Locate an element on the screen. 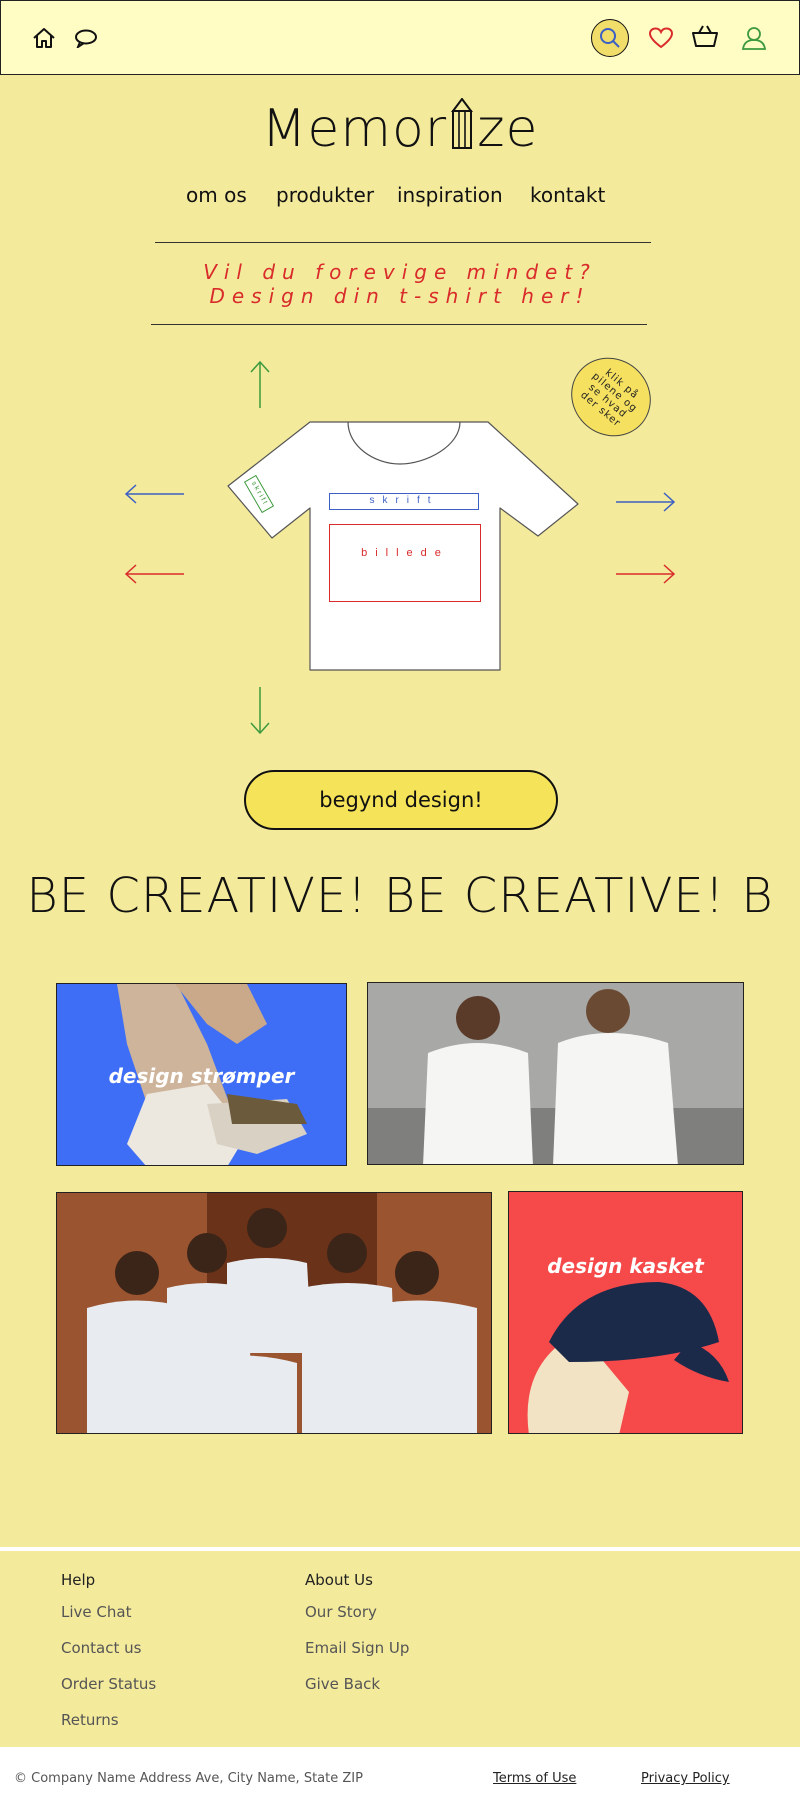 This screenshot has height=1814, width=800. main-nav: om os produkter inspiration kontakt is located at coordinates (400, 198).